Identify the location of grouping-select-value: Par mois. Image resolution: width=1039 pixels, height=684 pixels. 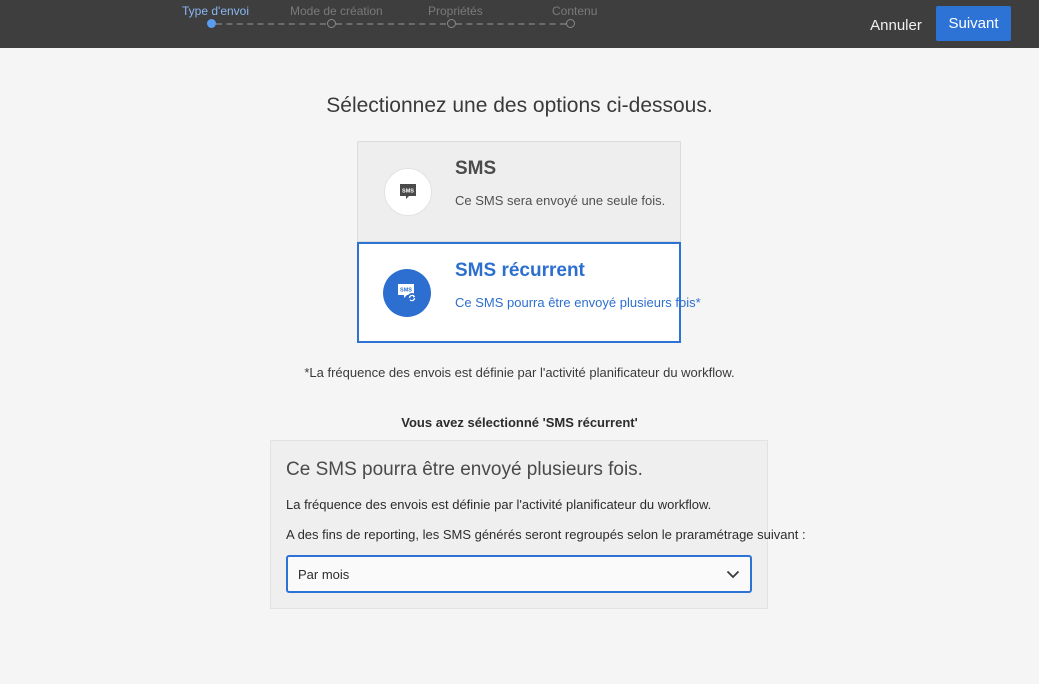
(324, 574).